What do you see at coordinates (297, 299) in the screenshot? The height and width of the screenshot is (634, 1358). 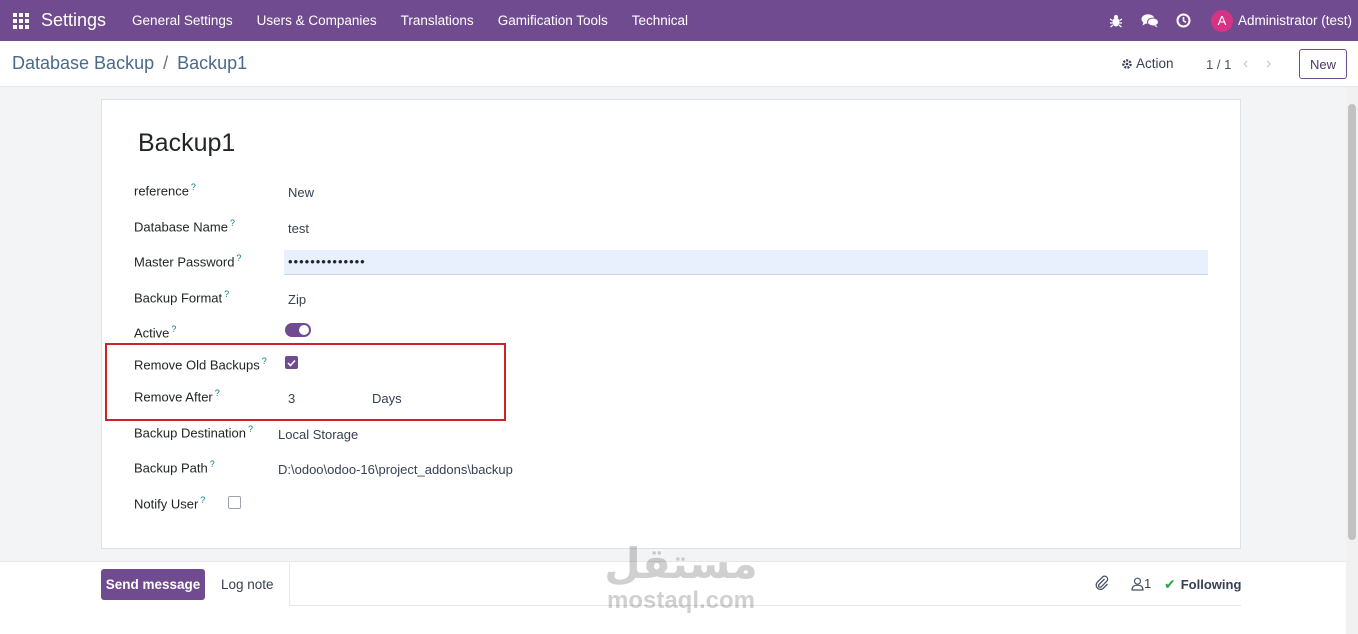 I see `backup-format-select: Zip` at bounding box center [297, 299].